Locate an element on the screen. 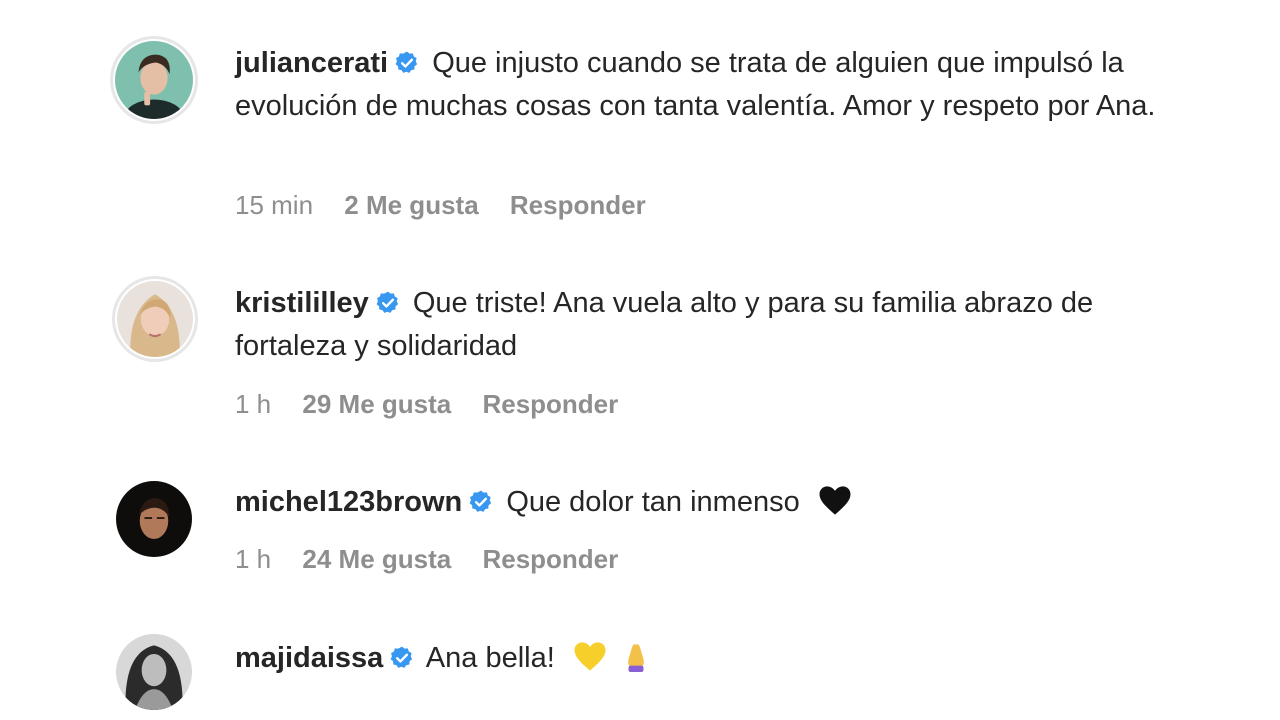 This screenshot has width=1280, height=720. username: michel123brown is located at coordinates (348, 502).